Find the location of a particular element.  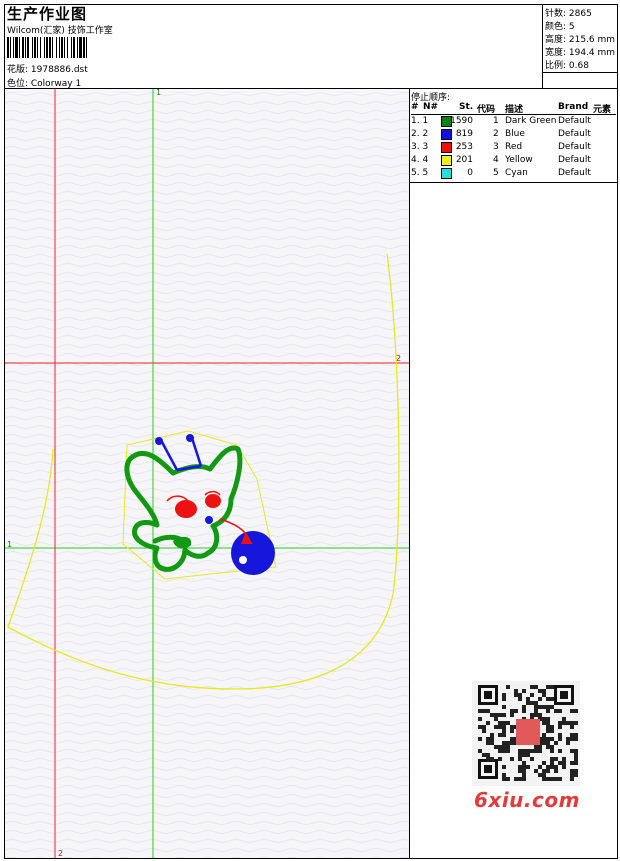

table-row: 1. 1 1590 1 Dark Green Default is located at coordinates (514, 122).